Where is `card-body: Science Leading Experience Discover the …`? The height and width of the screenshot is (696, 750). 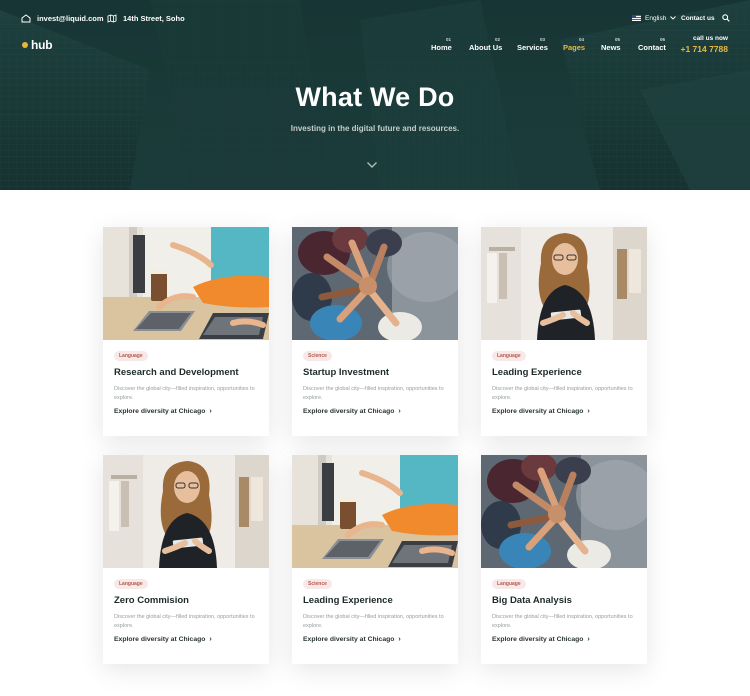 card-body: Science Leading Experience Discover the … is located at coordinates (375, 616).